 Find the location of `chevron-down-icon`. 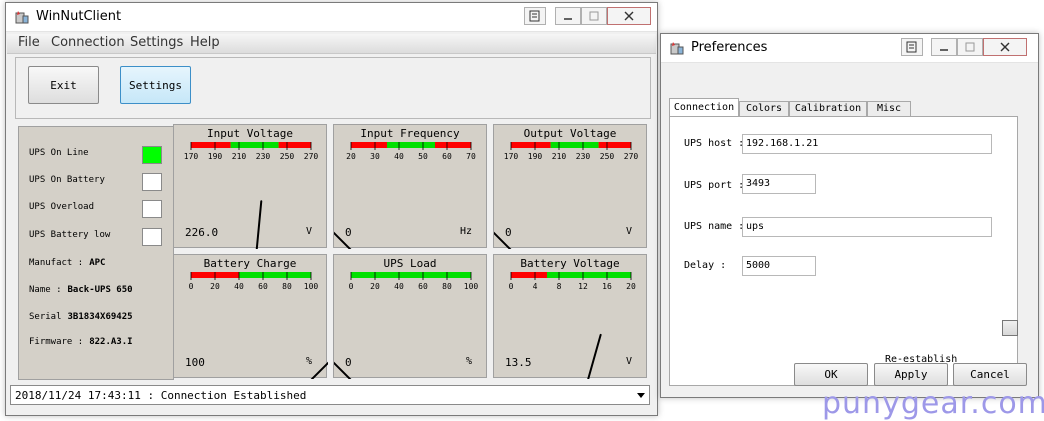

chevron-down-icon is located at coordinates (641, 395).